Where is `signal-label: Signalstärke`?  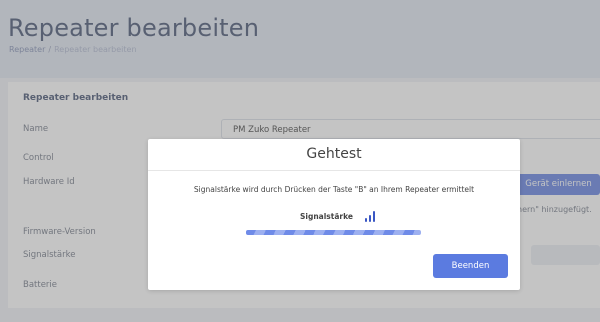
signal-label: Signalstärke is located at coordinates (326, 216).